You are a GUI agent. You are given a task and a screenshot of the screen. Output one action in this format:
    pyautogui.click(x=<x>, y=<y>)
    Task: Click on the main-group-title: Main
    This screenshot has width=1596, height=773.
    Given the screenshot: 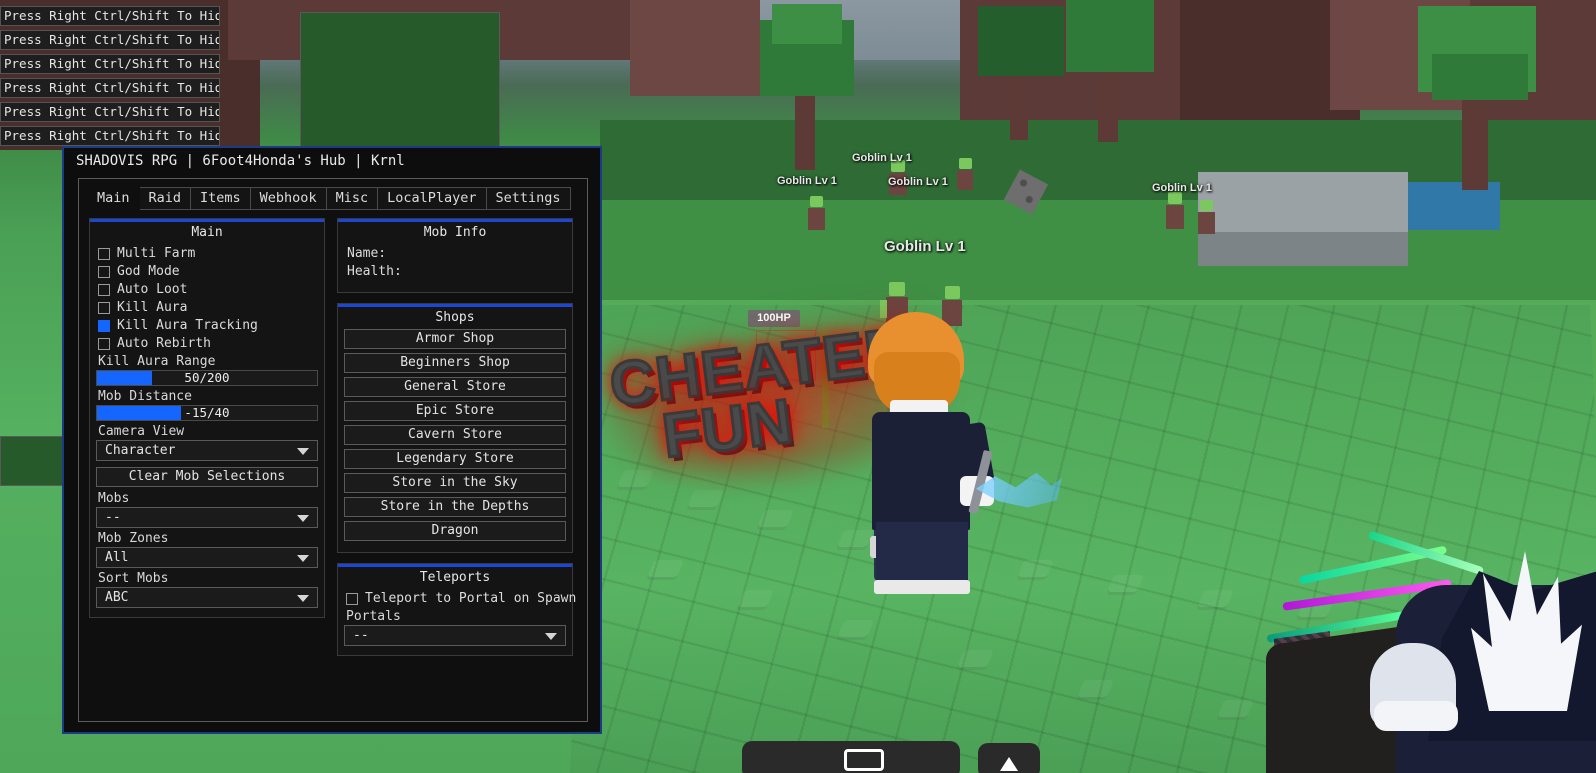 What is the action you would take?
    pyautogui.click(x=207, y=232)
    